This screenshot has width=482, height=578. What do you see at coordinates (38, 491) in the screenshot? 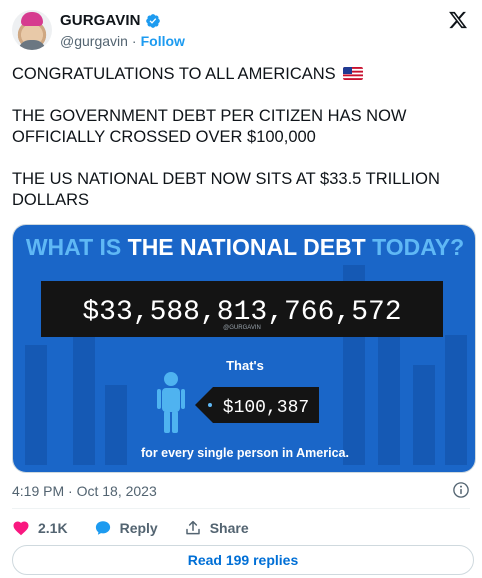
I see `tweet-time: 4:19 PM` at bounding box center [38, 491].